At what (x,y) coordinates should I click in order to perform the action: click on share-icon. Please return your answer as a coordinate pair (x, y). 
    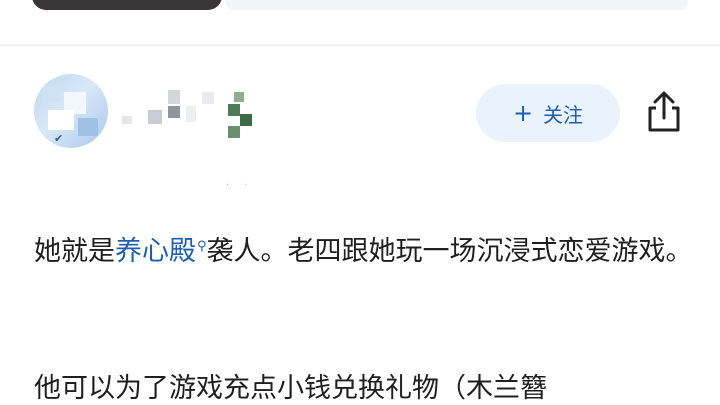
    Looking at the image, I should click on (664, 111).